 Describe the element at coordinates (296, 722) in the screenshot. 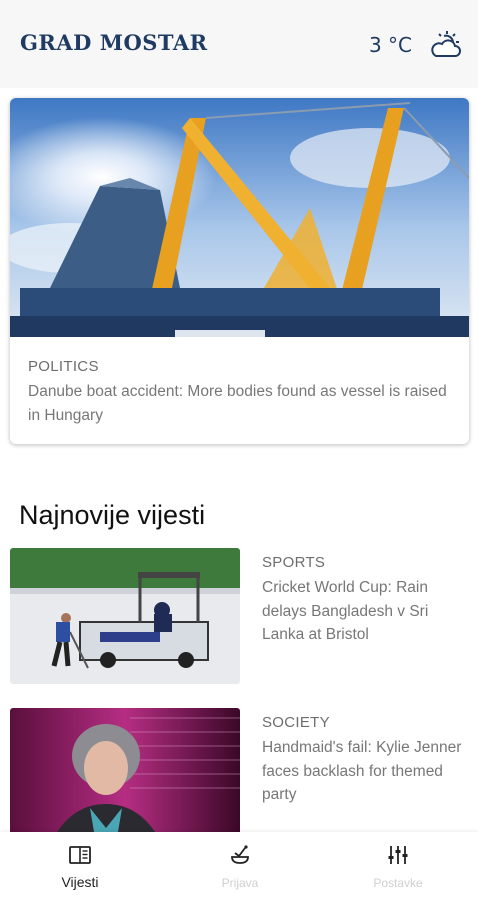

I see `news-category: SOCIETY` at that location.